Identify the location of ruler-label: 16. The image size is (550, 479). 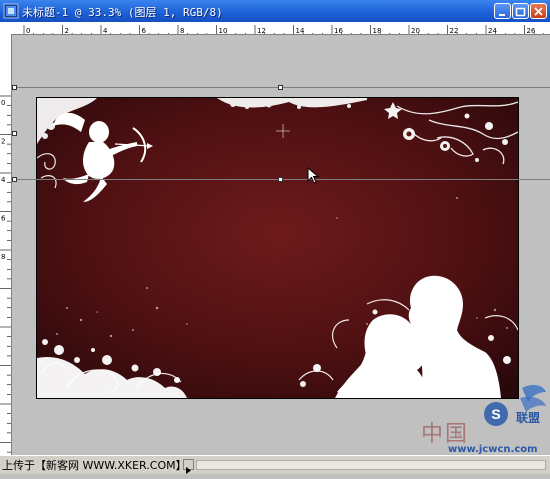
(338, 31).